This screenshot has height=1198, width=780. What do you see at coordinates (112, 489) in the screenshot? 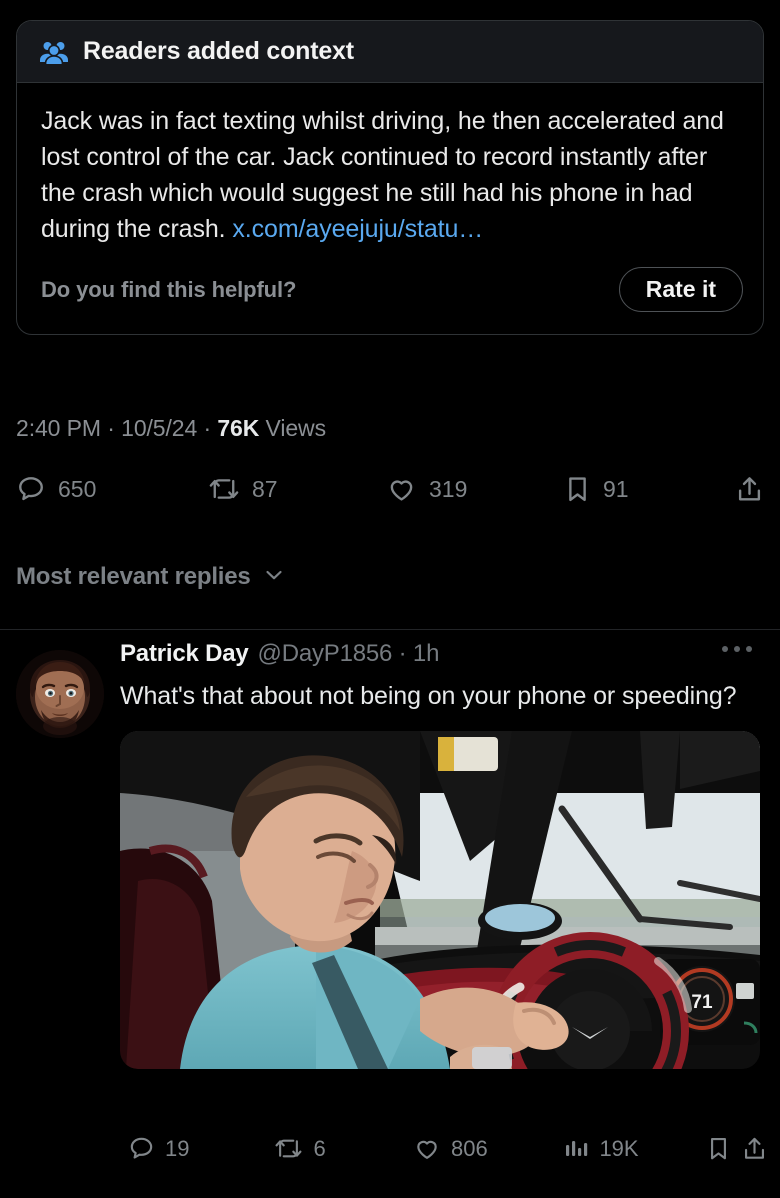
I see `reply-action: 650` at bounding box center [112, 489].